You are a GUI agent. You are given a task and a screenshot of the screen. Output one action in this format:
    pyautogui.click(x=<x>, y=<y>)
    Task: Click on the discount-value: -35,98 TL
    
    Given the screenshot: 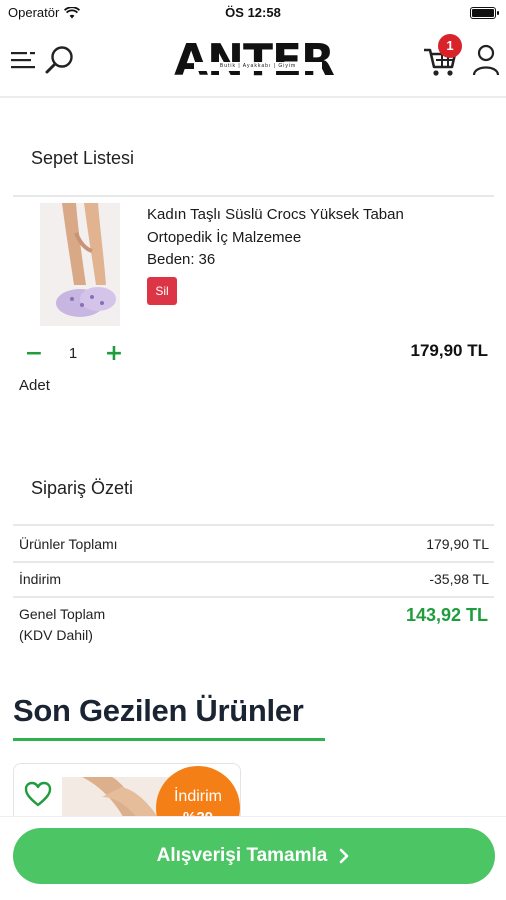 What is the action you would take?
    pyautogui.click(x=459, y=579)
    